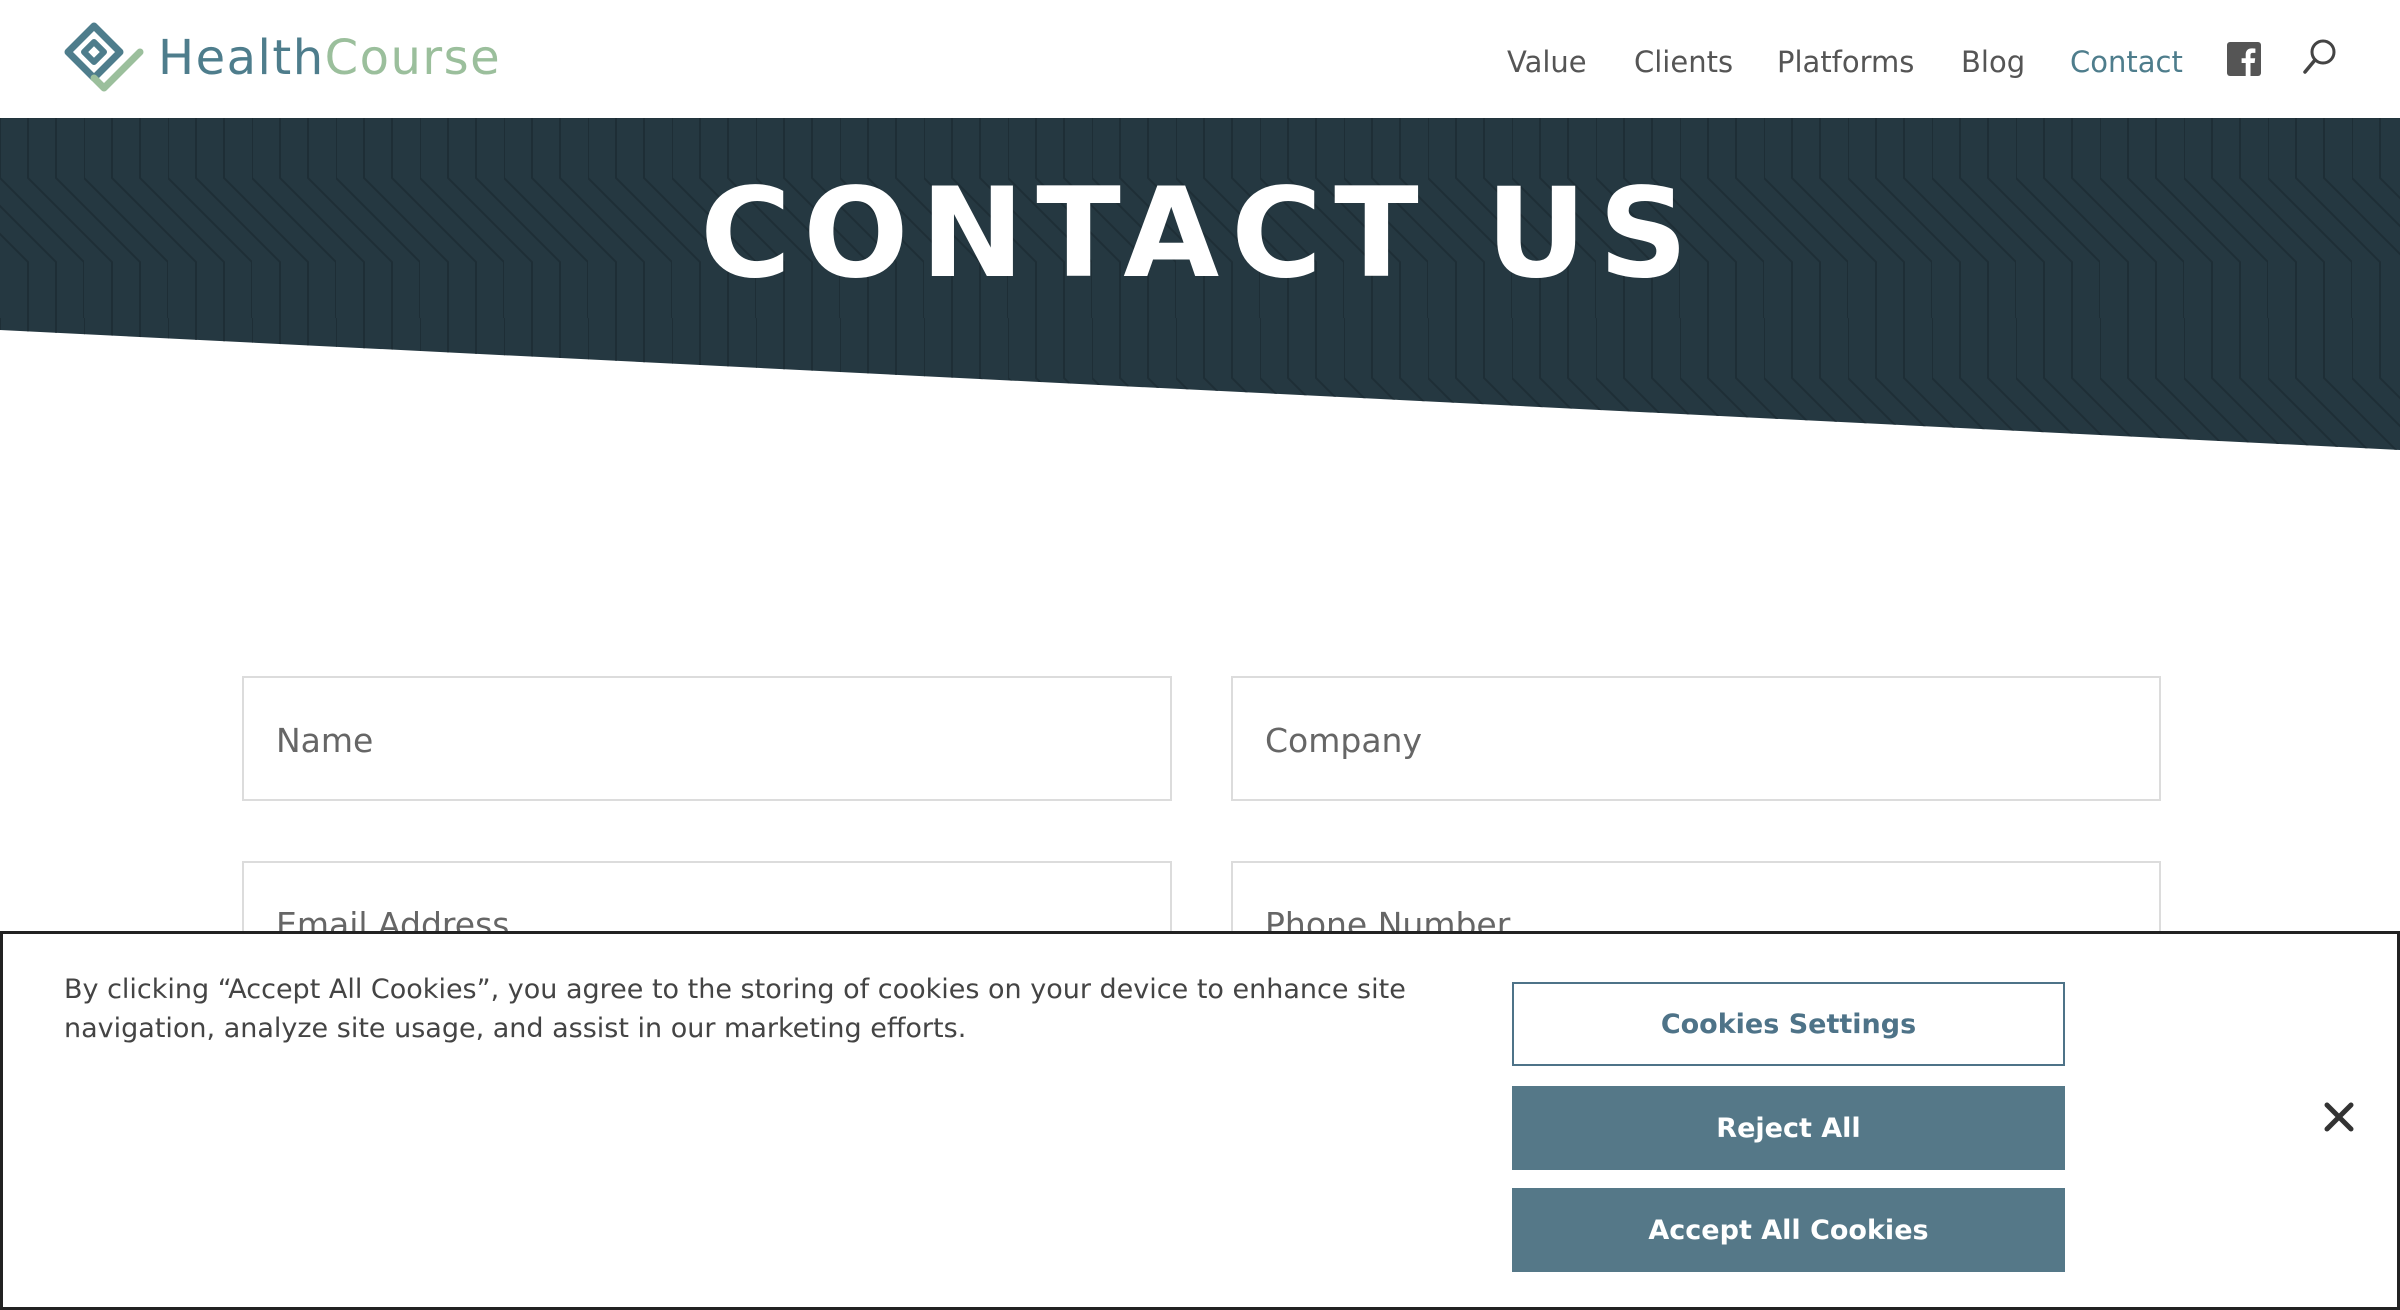  I want to click on nav-item-platforms: Platforms, so click(1845, 62).